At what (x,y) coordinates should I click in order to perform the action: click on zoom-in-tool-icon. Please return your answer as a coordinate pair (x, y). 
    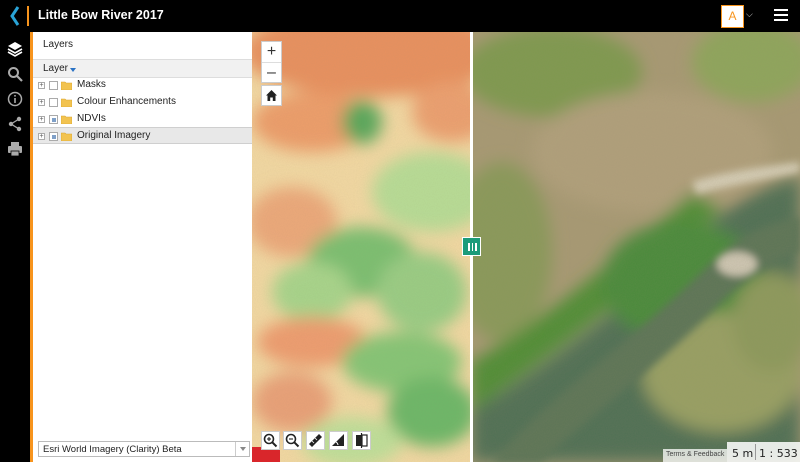
    Looking at the image, I should click on (270, 440).